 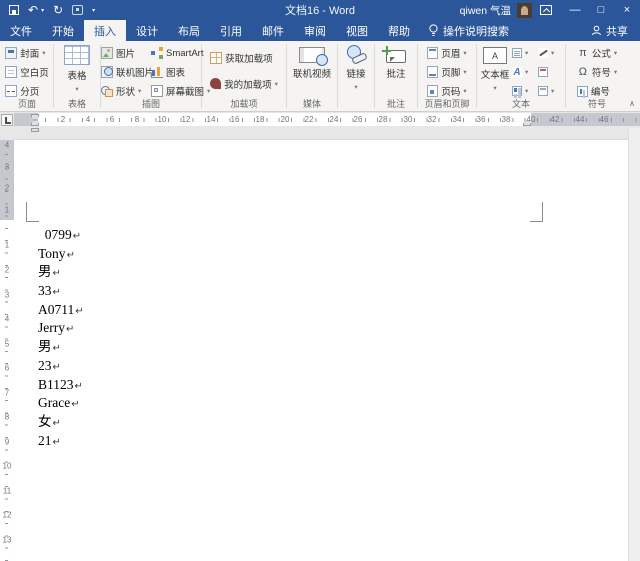 What do you see at coordinates (575, 10) in the screenshot?
I see `minimize-button: —` at bounding box center [575, 10].